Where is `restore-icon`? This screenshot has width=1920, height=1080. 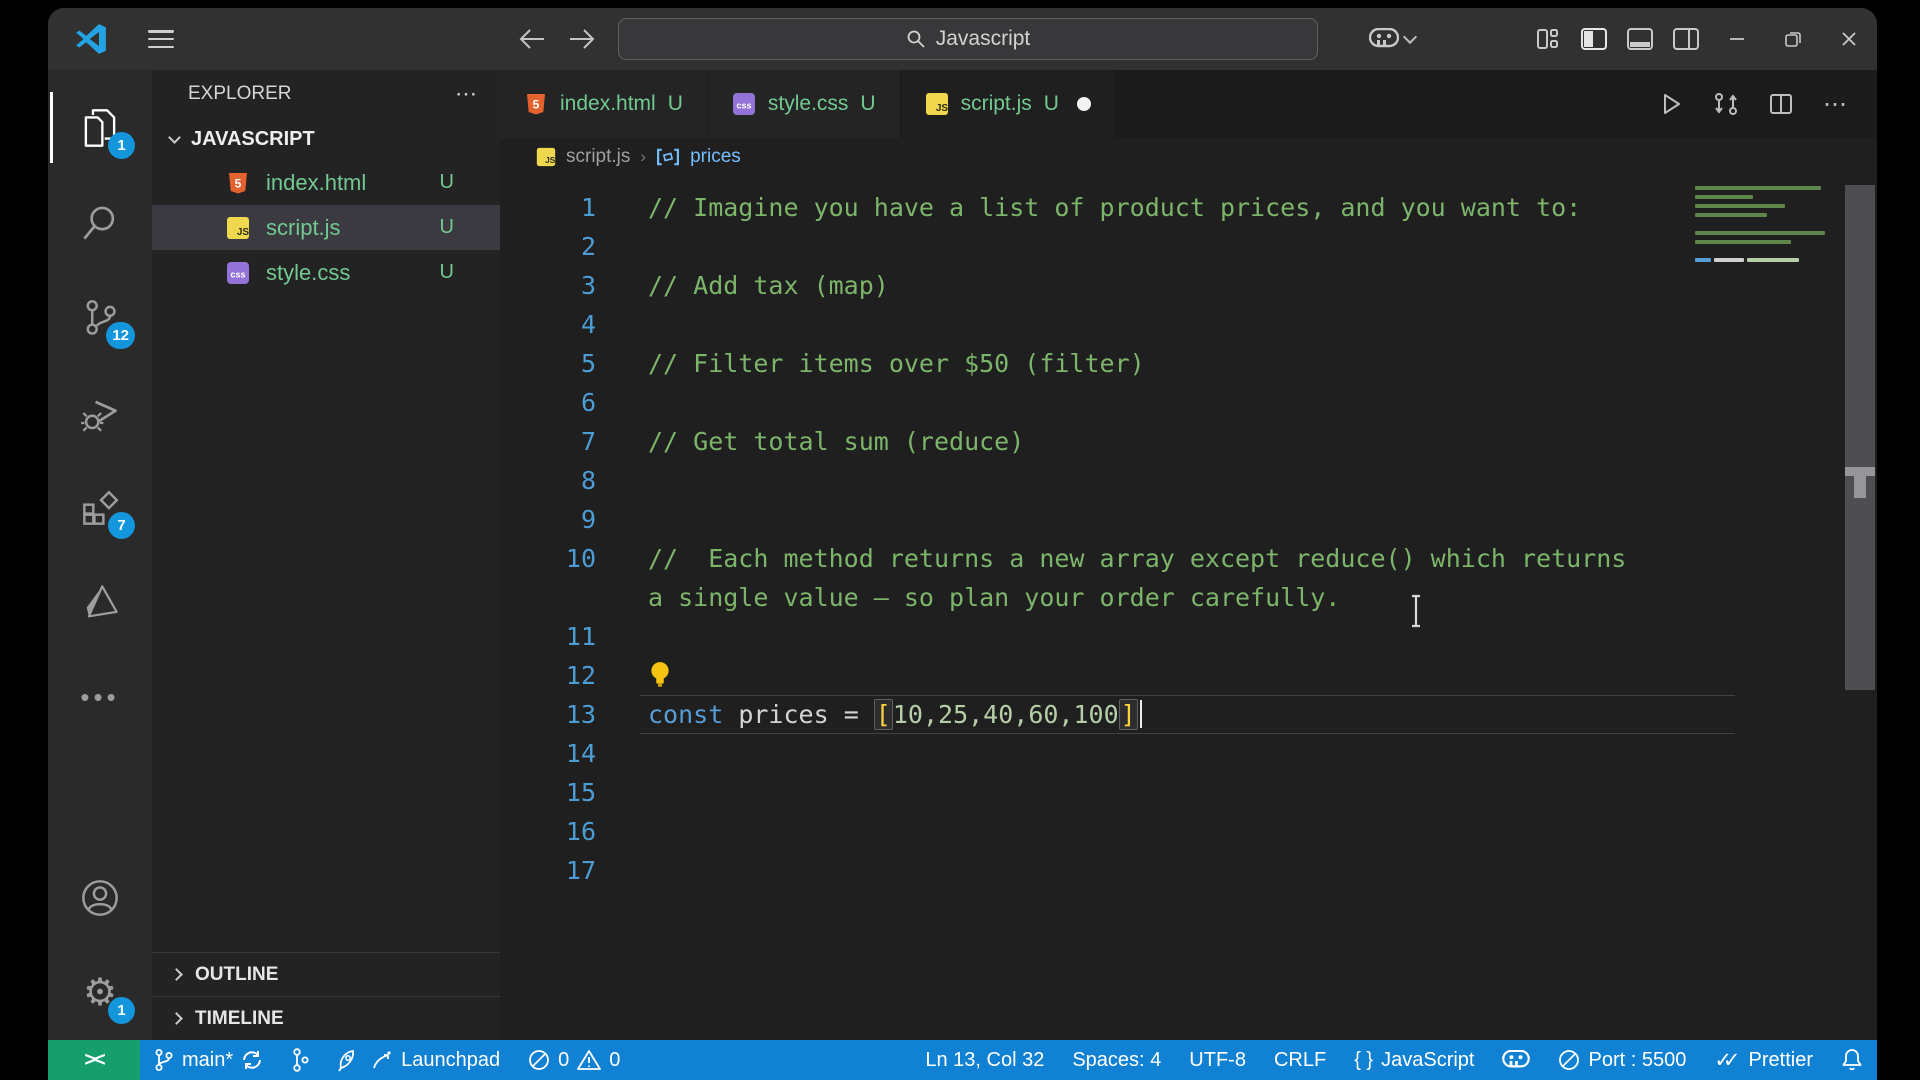 restore-icon is located at coordinates (1793, 39).